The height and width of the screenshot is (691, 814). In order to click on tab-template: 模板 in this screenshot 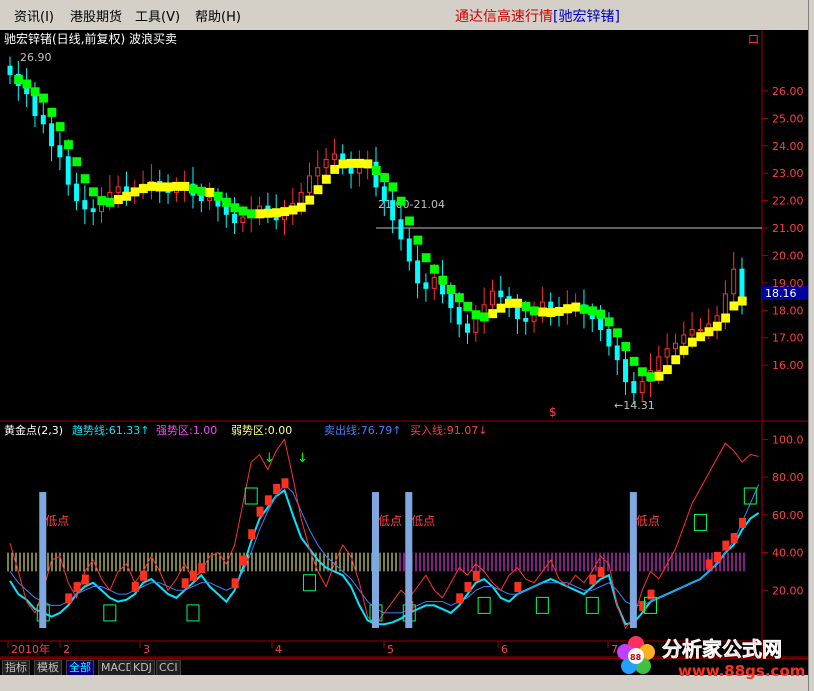, I will do `click(48, 668)`.